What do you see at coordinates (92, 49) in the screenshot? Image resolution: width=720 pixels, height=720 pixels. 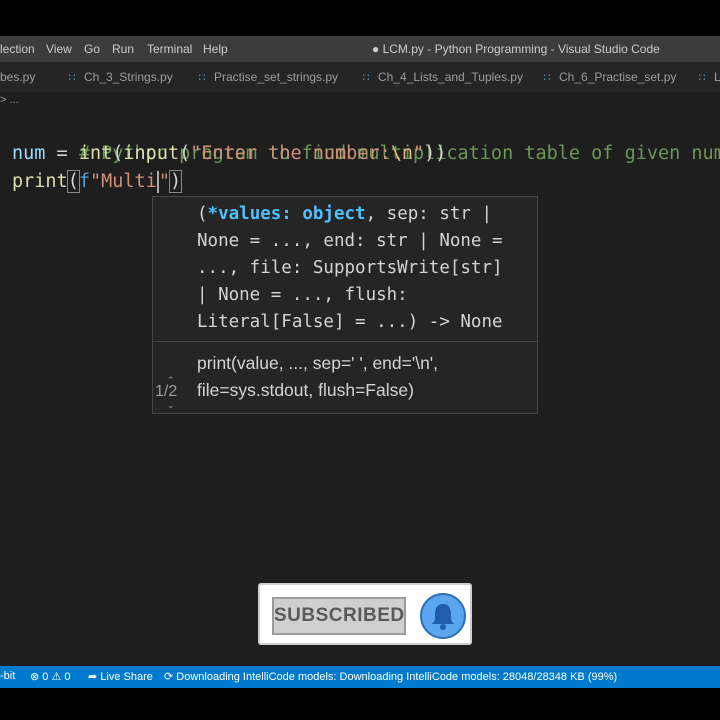 I see `menu-go: Go` at bounding box center [92, 49].